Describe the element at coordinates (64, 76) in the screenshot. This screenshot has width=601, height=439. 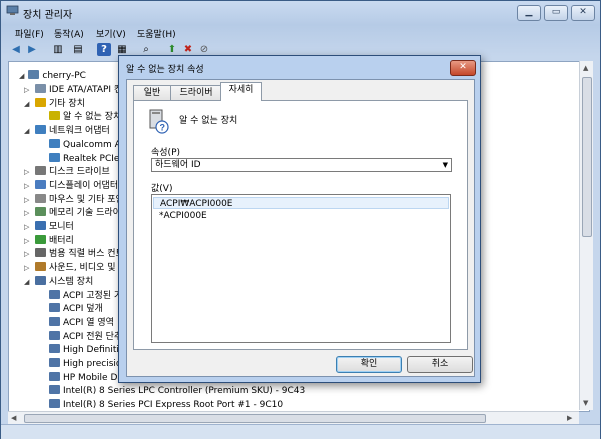
I see `tree-root-label: cherry-PC` at that location.